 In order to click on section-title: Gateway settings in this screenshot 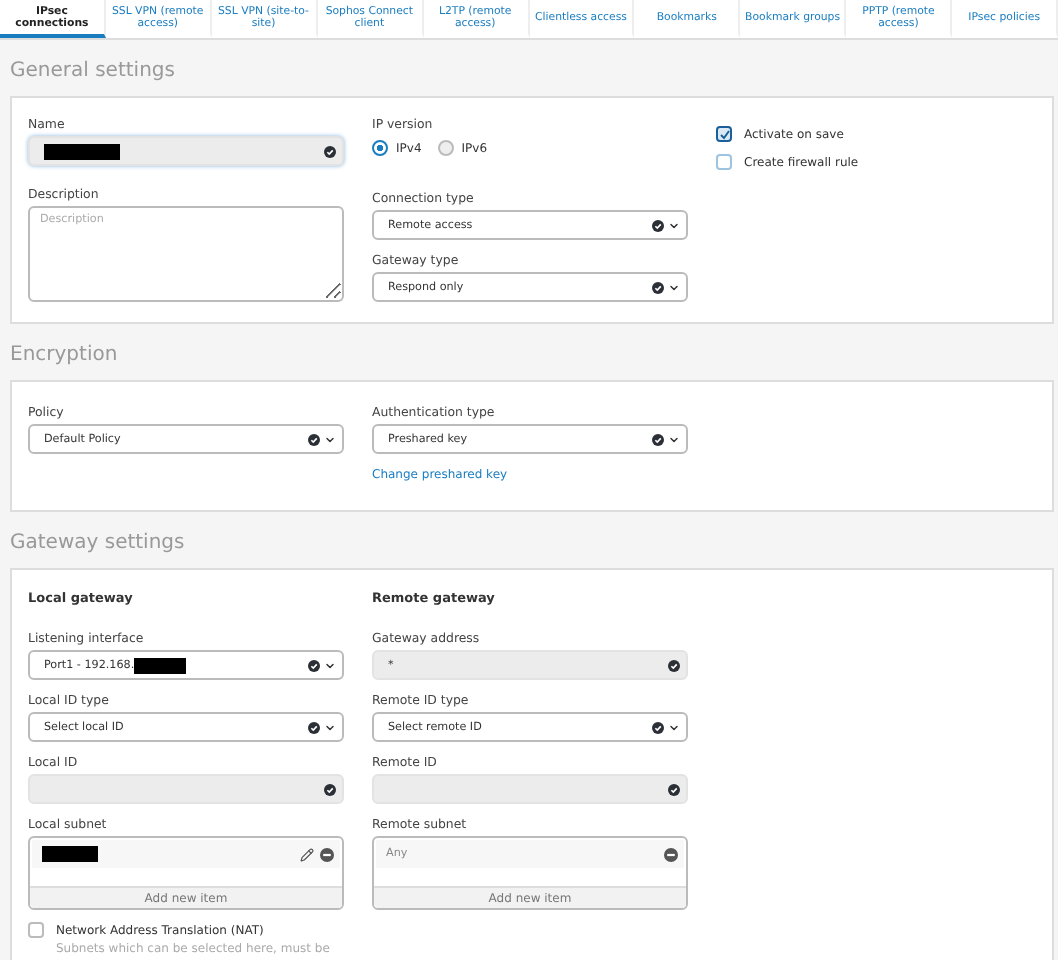, I will do `click(98, 545)`.